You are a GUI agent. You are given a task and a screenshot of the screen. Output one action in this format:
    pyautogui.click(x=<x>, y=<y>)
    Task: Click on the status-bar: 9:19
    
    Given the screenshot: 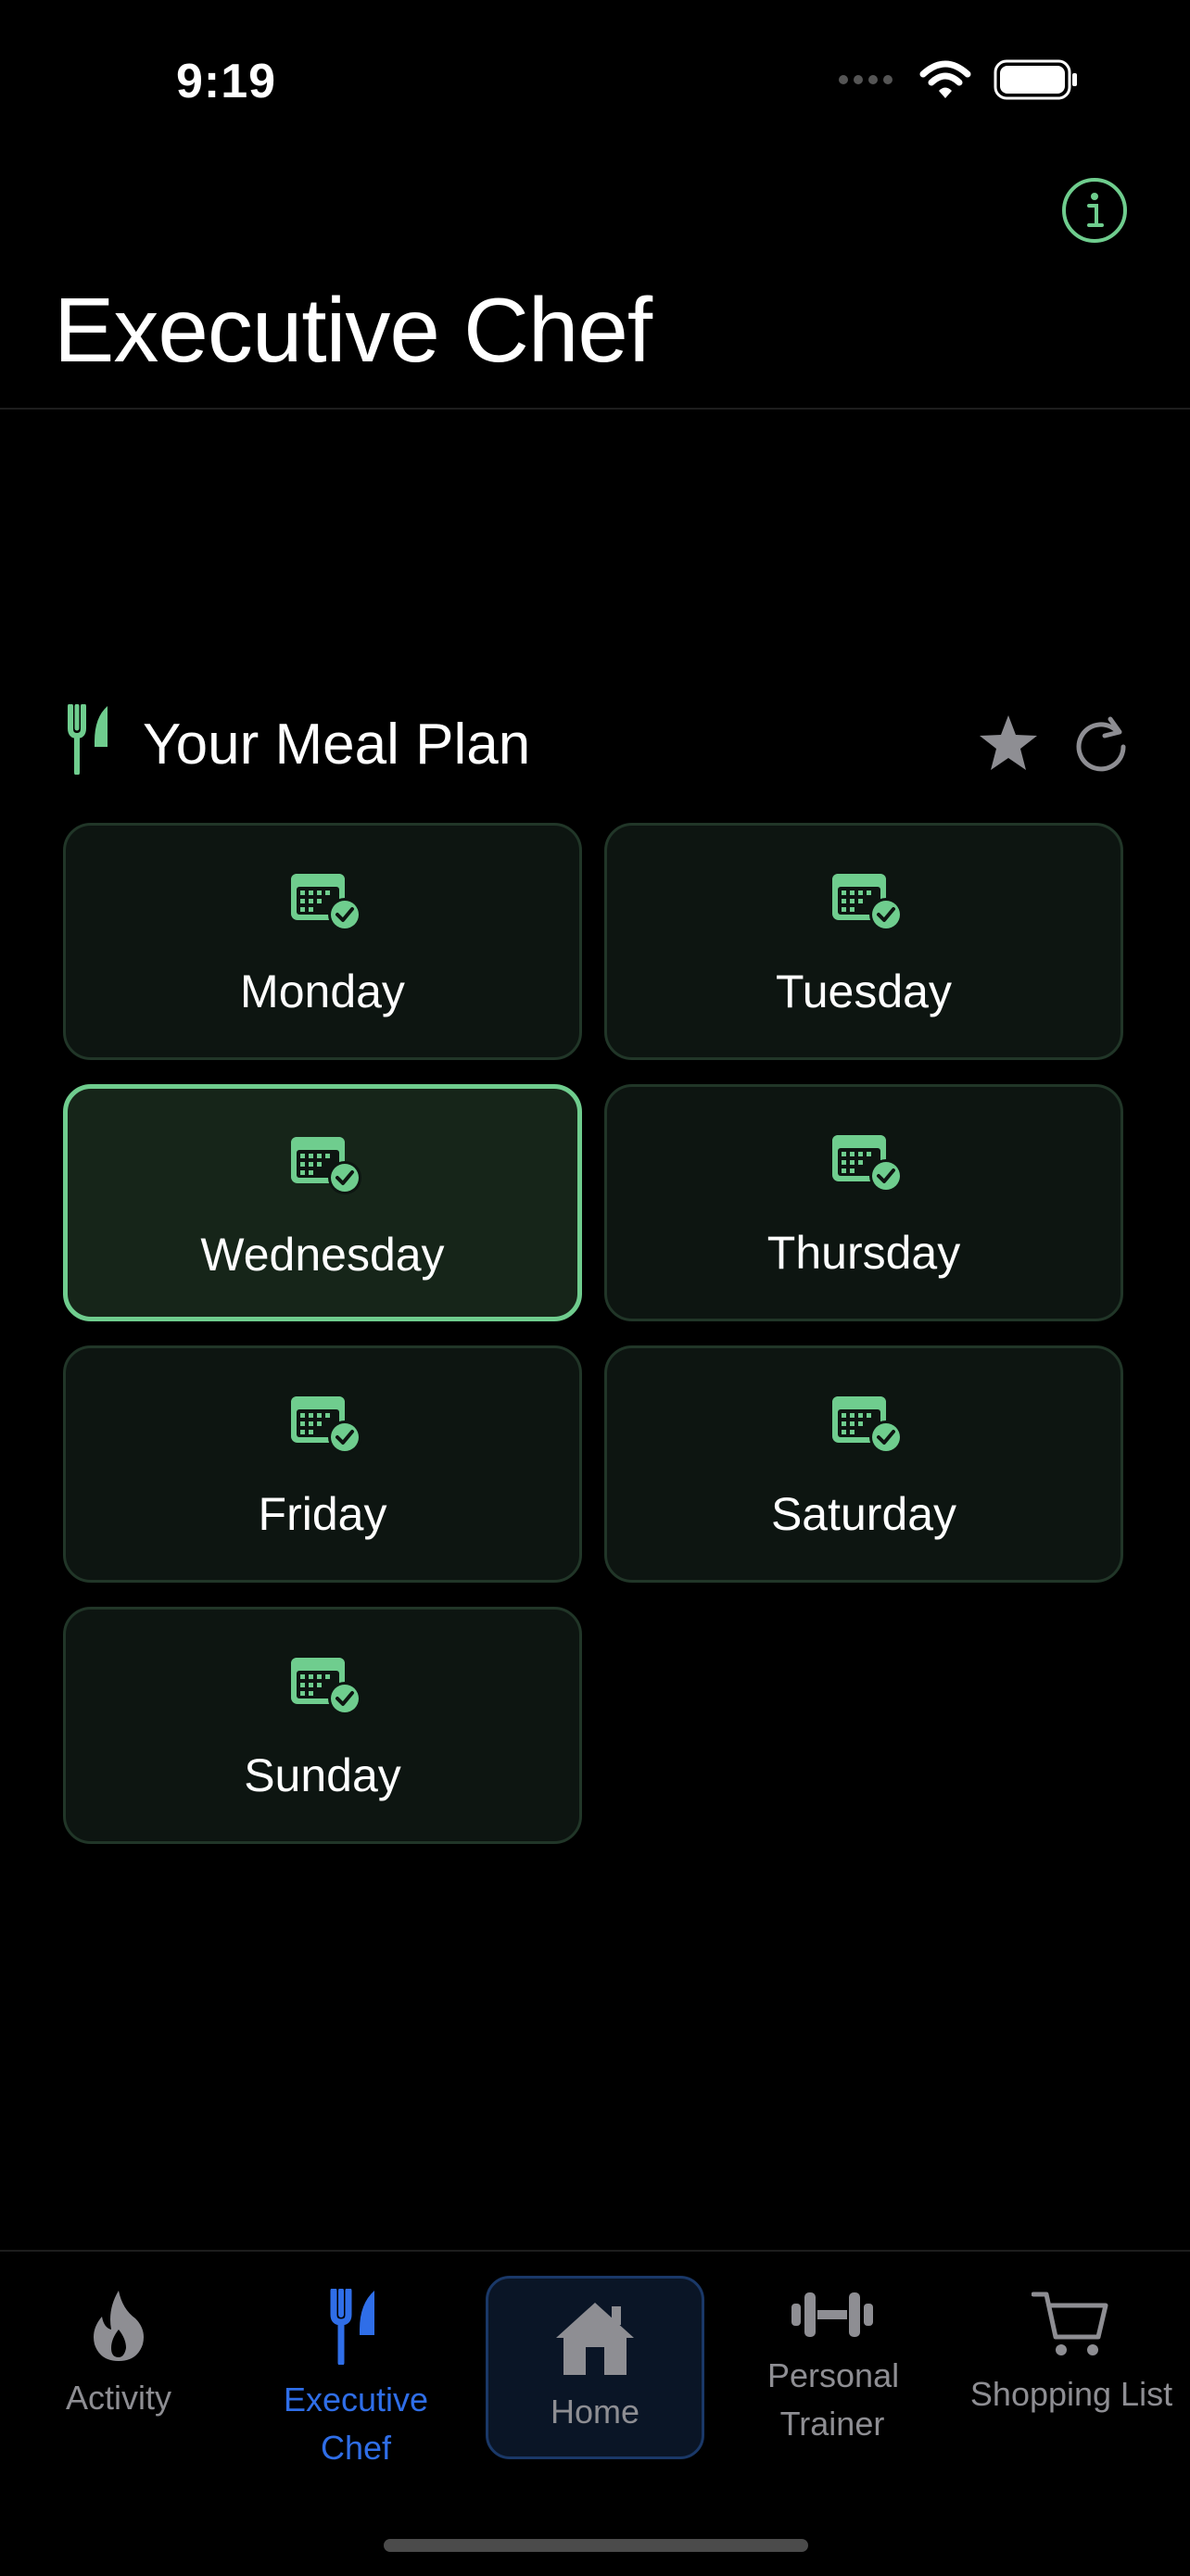 What is the action you would take?
    pyautogui.click(x=595, y=88)
    